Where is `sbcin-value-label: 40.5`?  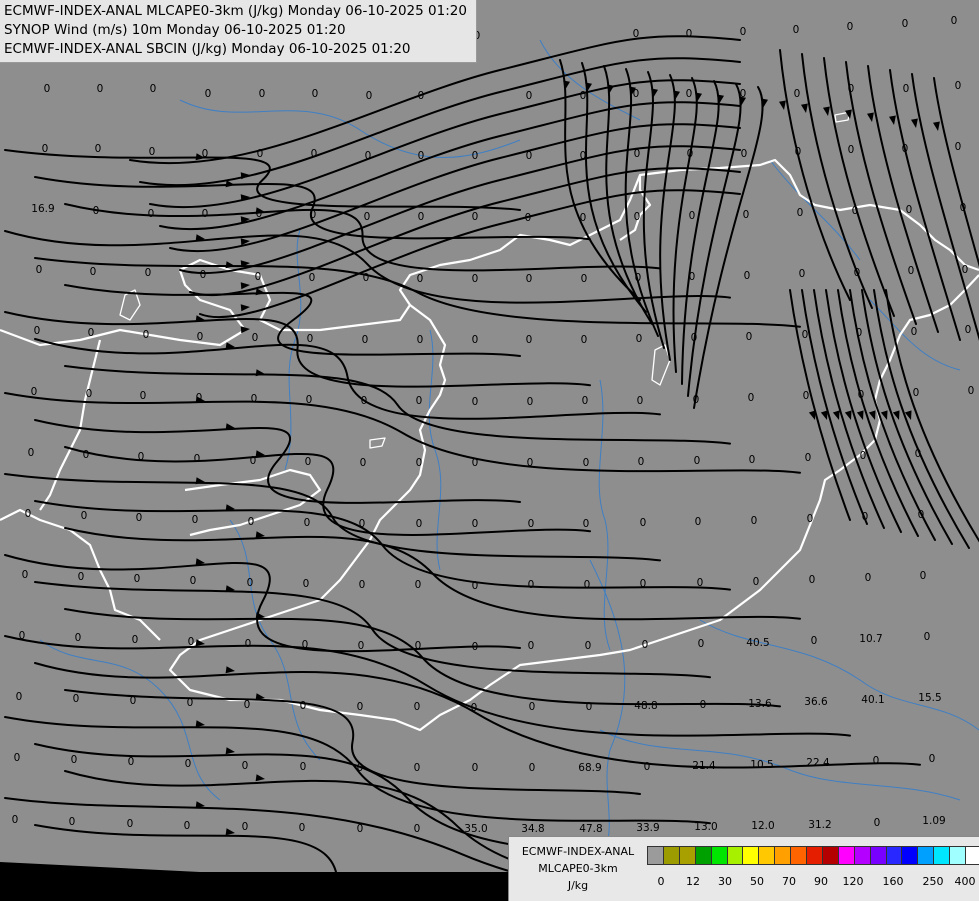
sbcin-value-label: 40.5 is located at coordinates (757, 643).